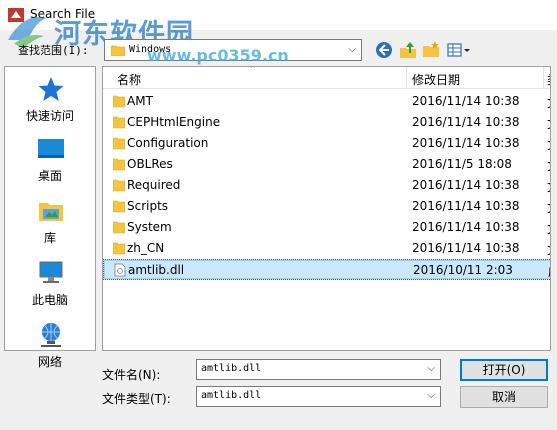  I want to click on file-name: AMT, so click(140, 101).